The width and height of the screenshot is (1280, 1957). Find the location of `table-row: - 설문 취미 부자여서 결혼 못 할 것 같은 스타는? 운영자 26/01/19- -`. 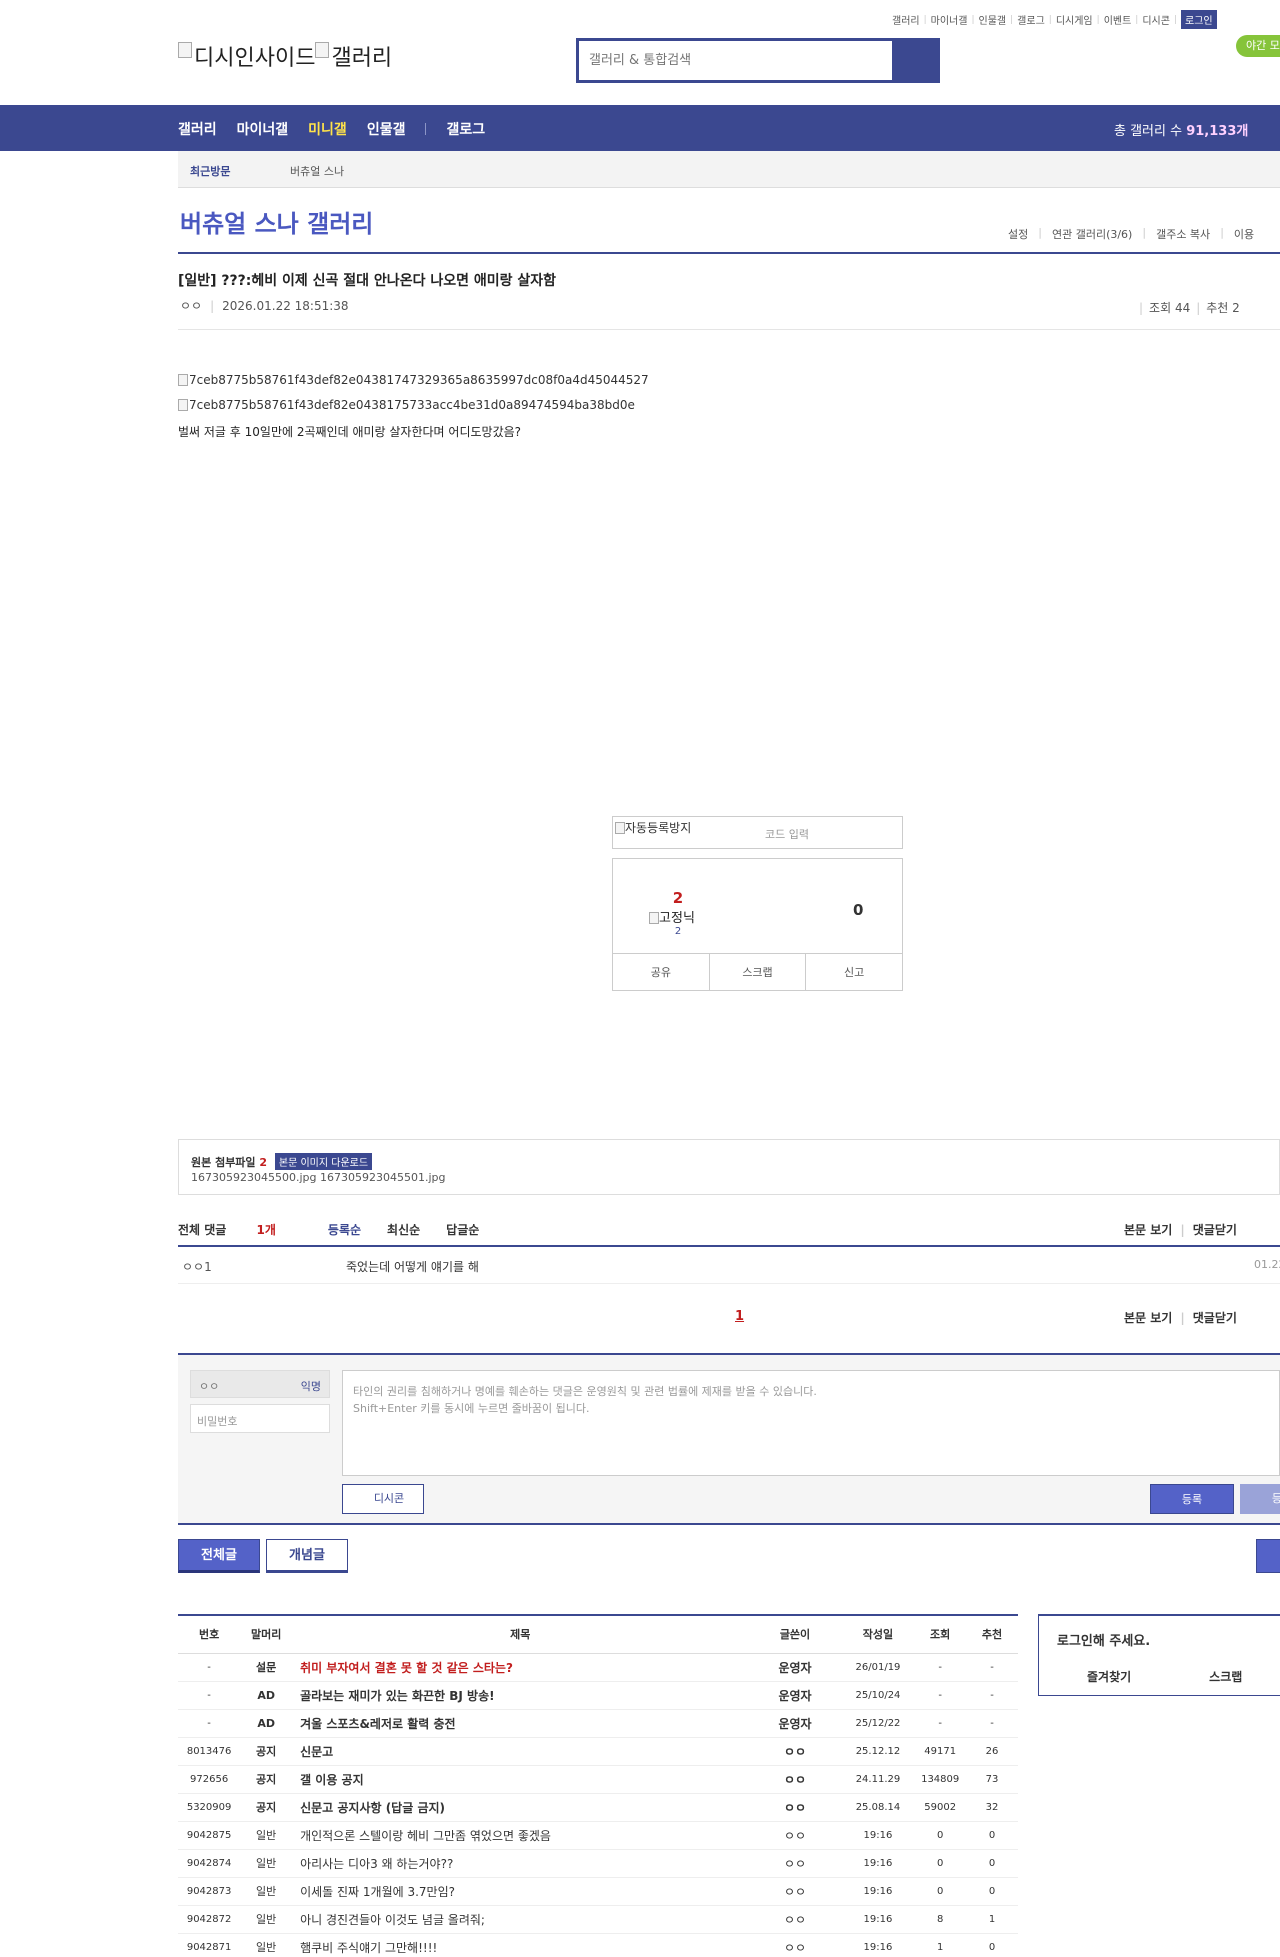

table-row: - 설문 취미 부자여서 결혼 못 할 것 같은 스타는? 운영자 26/01/19- - is located at coordinates (598, 1667).